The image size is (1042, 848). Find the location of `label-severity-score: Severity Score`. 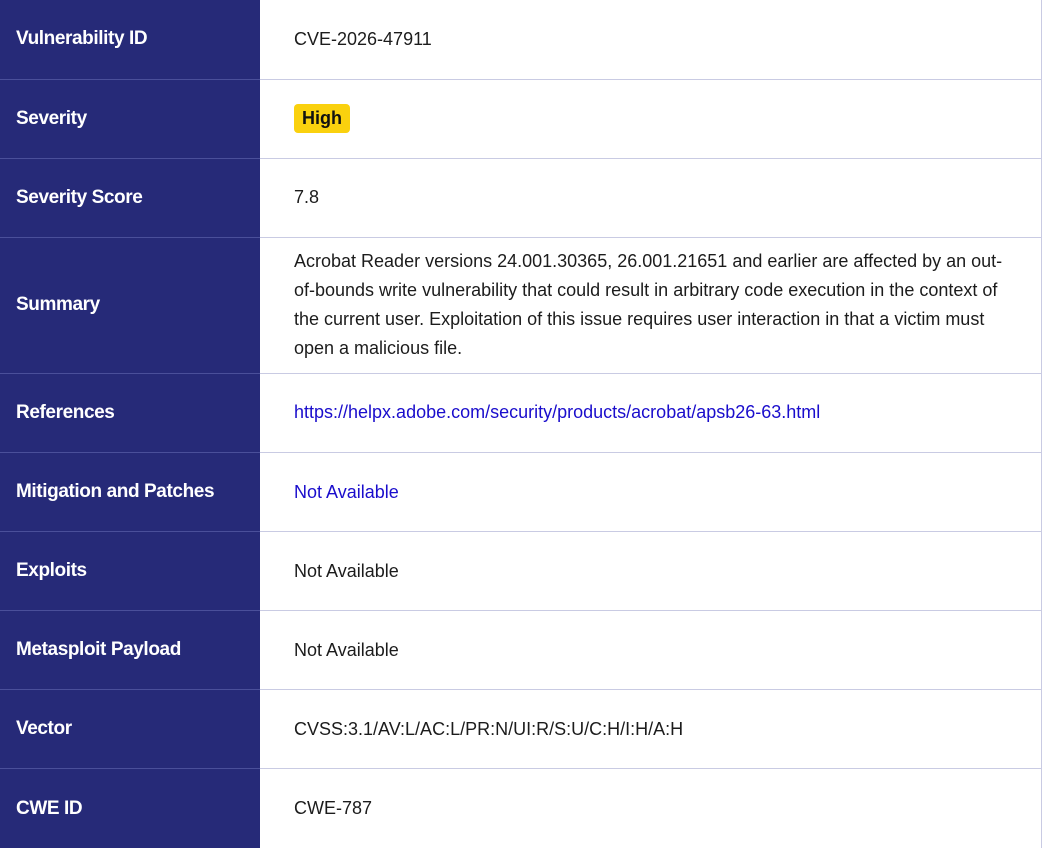

label-severity-score: Severity Score is located at coordinates (130, 198).